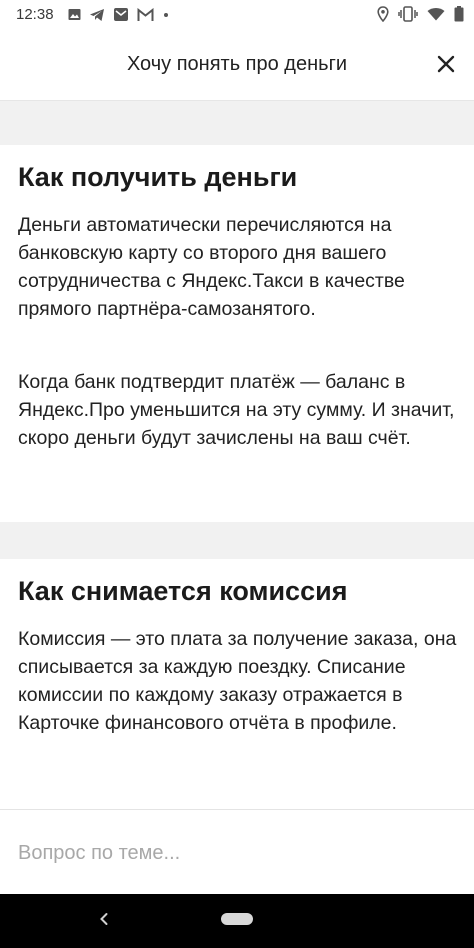 The height and width of the screenshot is (948, 474). I want to click on header: Хочу понять про деньги, so click(237, 65).